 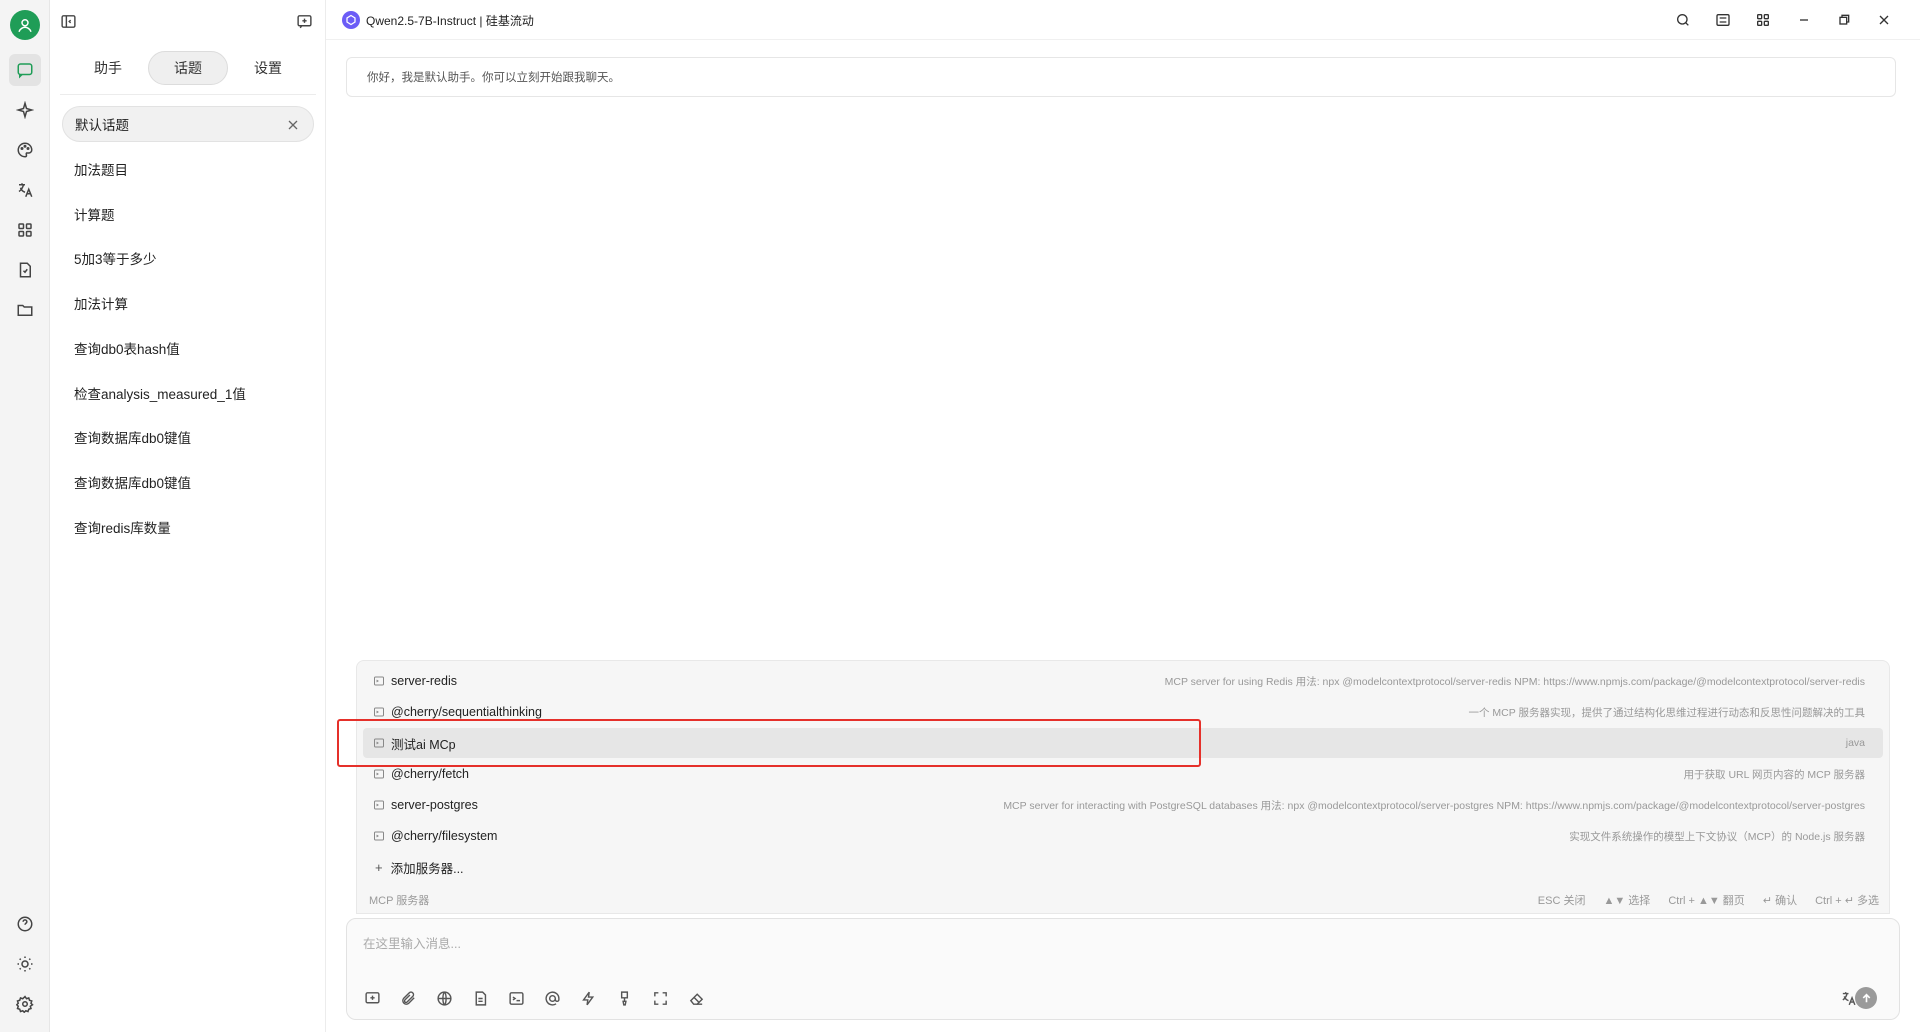 What do you see at coordinates (1884, 20) in the screenshot?
I see `close-window-button` at bounding box center [1884, 20].